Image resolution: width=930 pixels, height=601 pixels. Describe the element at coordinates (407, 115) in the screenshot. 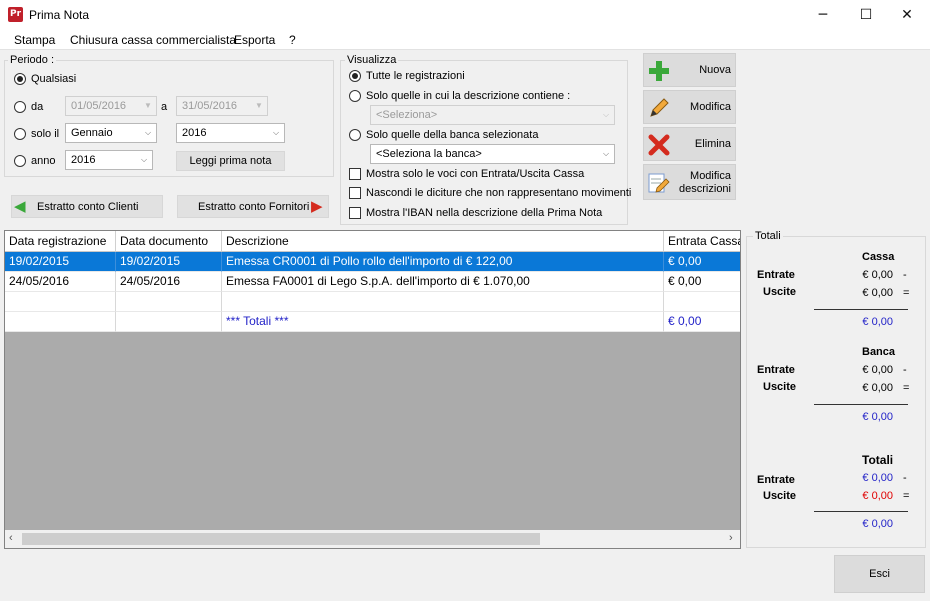

I see `descrizione-select-value: <Seleziona>` at that location.